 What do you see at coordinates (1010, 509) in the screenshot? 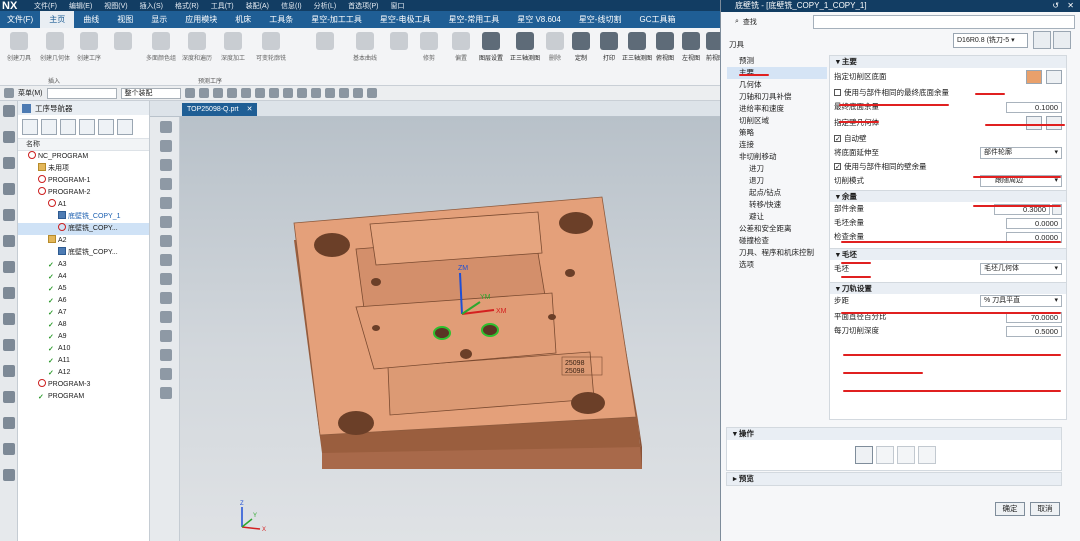
I see `ok-button: 确定` at bounding box center [1010, 509].